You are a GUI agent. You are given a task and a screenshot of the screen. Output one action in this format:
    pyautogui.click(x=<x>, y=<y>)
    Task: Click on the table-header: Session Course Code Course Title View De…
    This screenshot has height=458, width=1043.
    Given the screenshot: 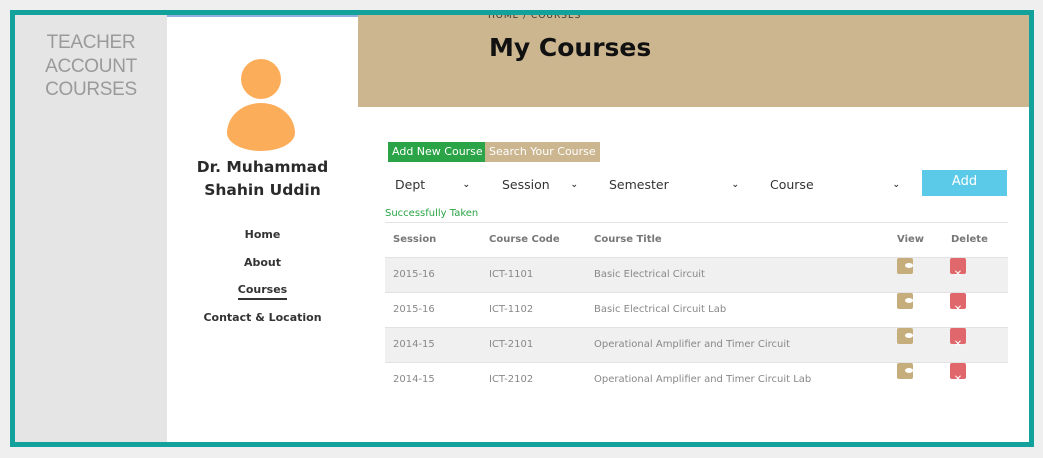 What is the action you would take?
    pyautogui.click(x=696, y=240)
    